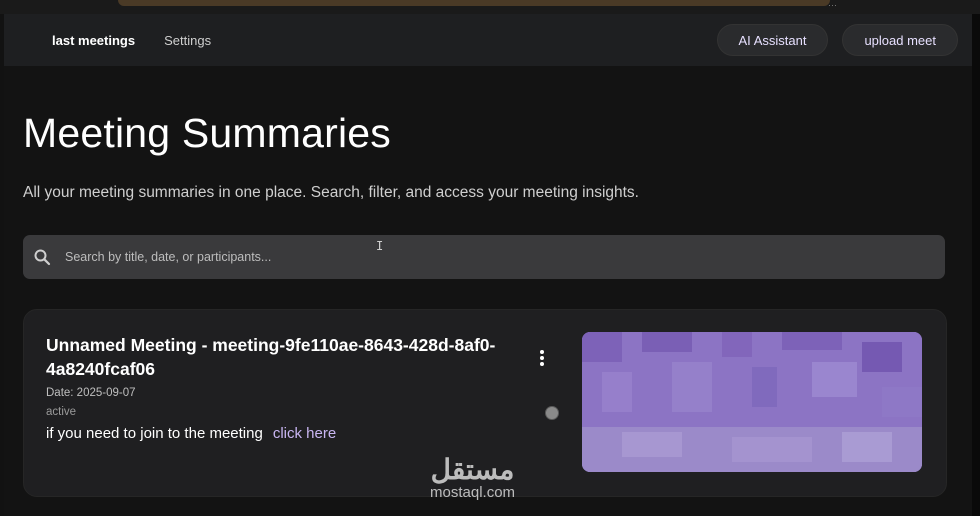 The width and height of the screenshot is (980, 516). Describe the element at coordinates (542, 358) in the screenshot. I see `more-vertical-icon` at that location.